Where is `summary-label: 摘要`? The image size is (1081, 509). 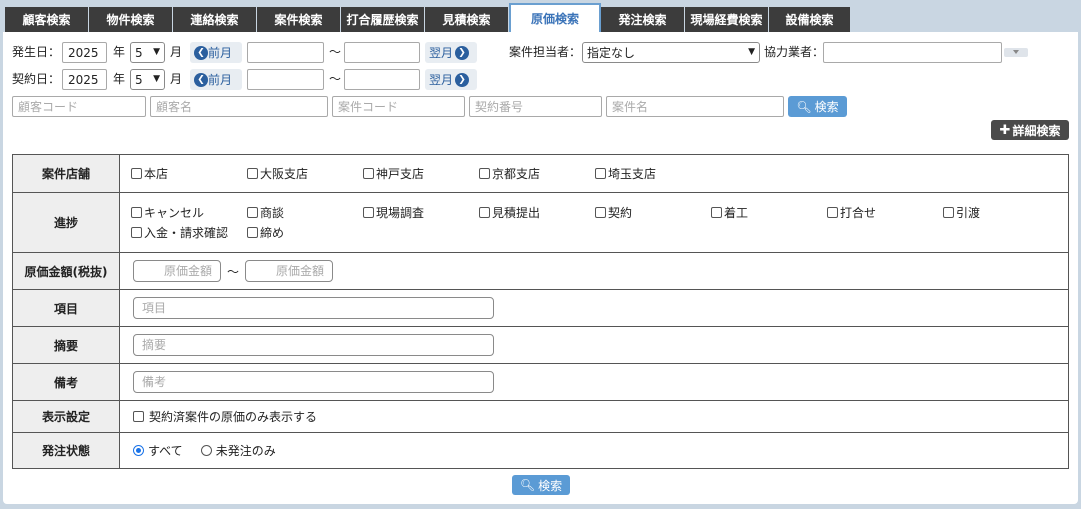
summary-label: 摘要 is located at coordinates (66, 345).